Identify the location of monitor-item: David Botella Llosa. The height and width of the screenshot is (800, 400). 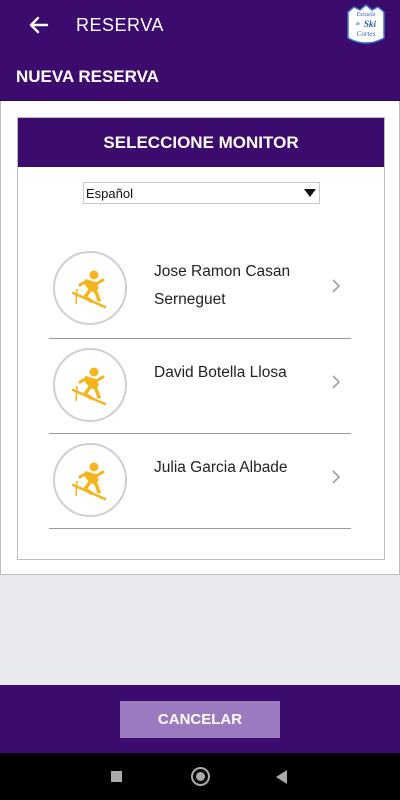
(200, 386).